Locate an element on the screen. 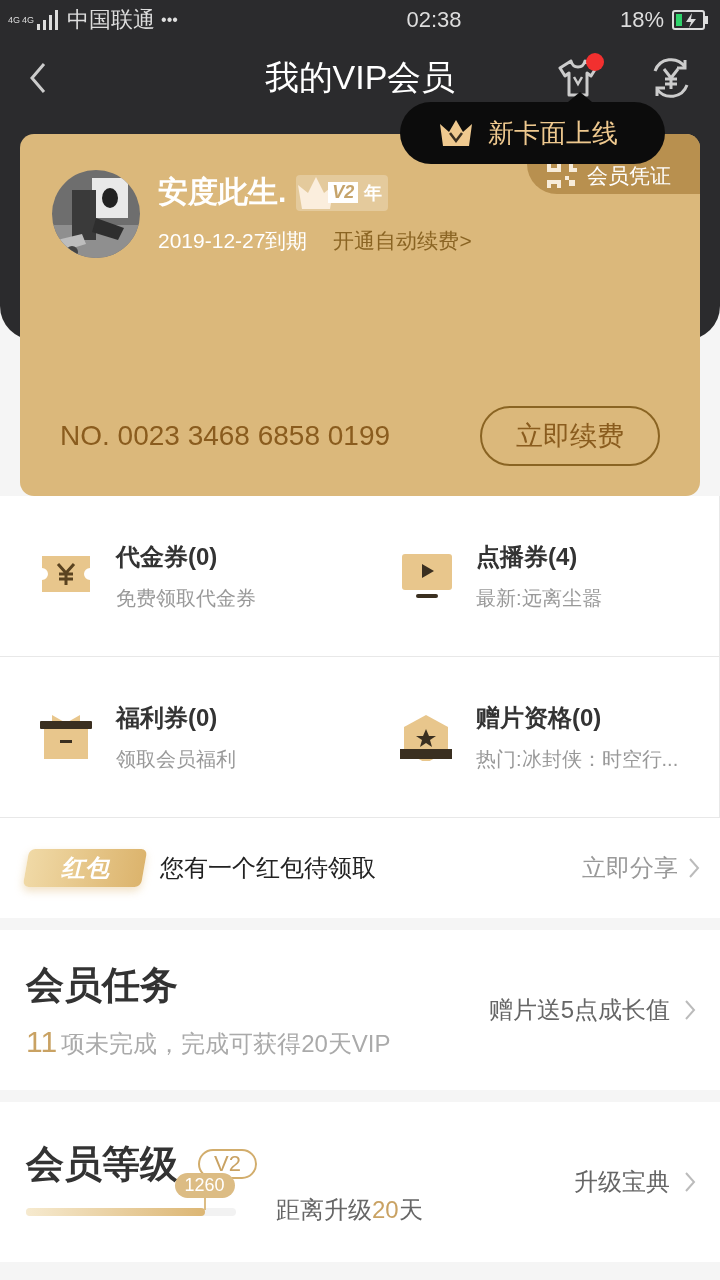  envelope-message: 您有一个红包待领取 is located at coordinates (268, 868).